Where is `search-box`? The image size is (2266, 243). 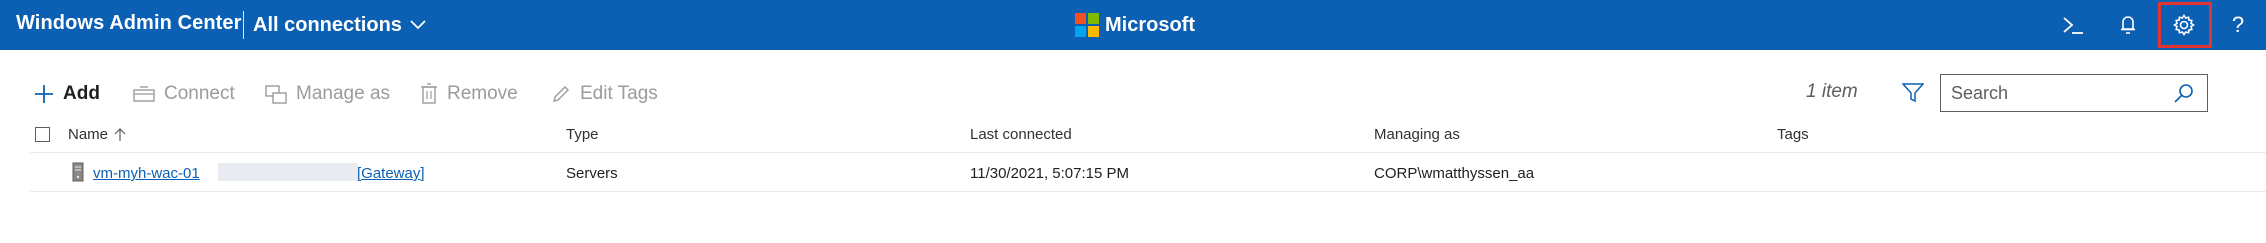
search-box is located at coordinates (2074, 93).